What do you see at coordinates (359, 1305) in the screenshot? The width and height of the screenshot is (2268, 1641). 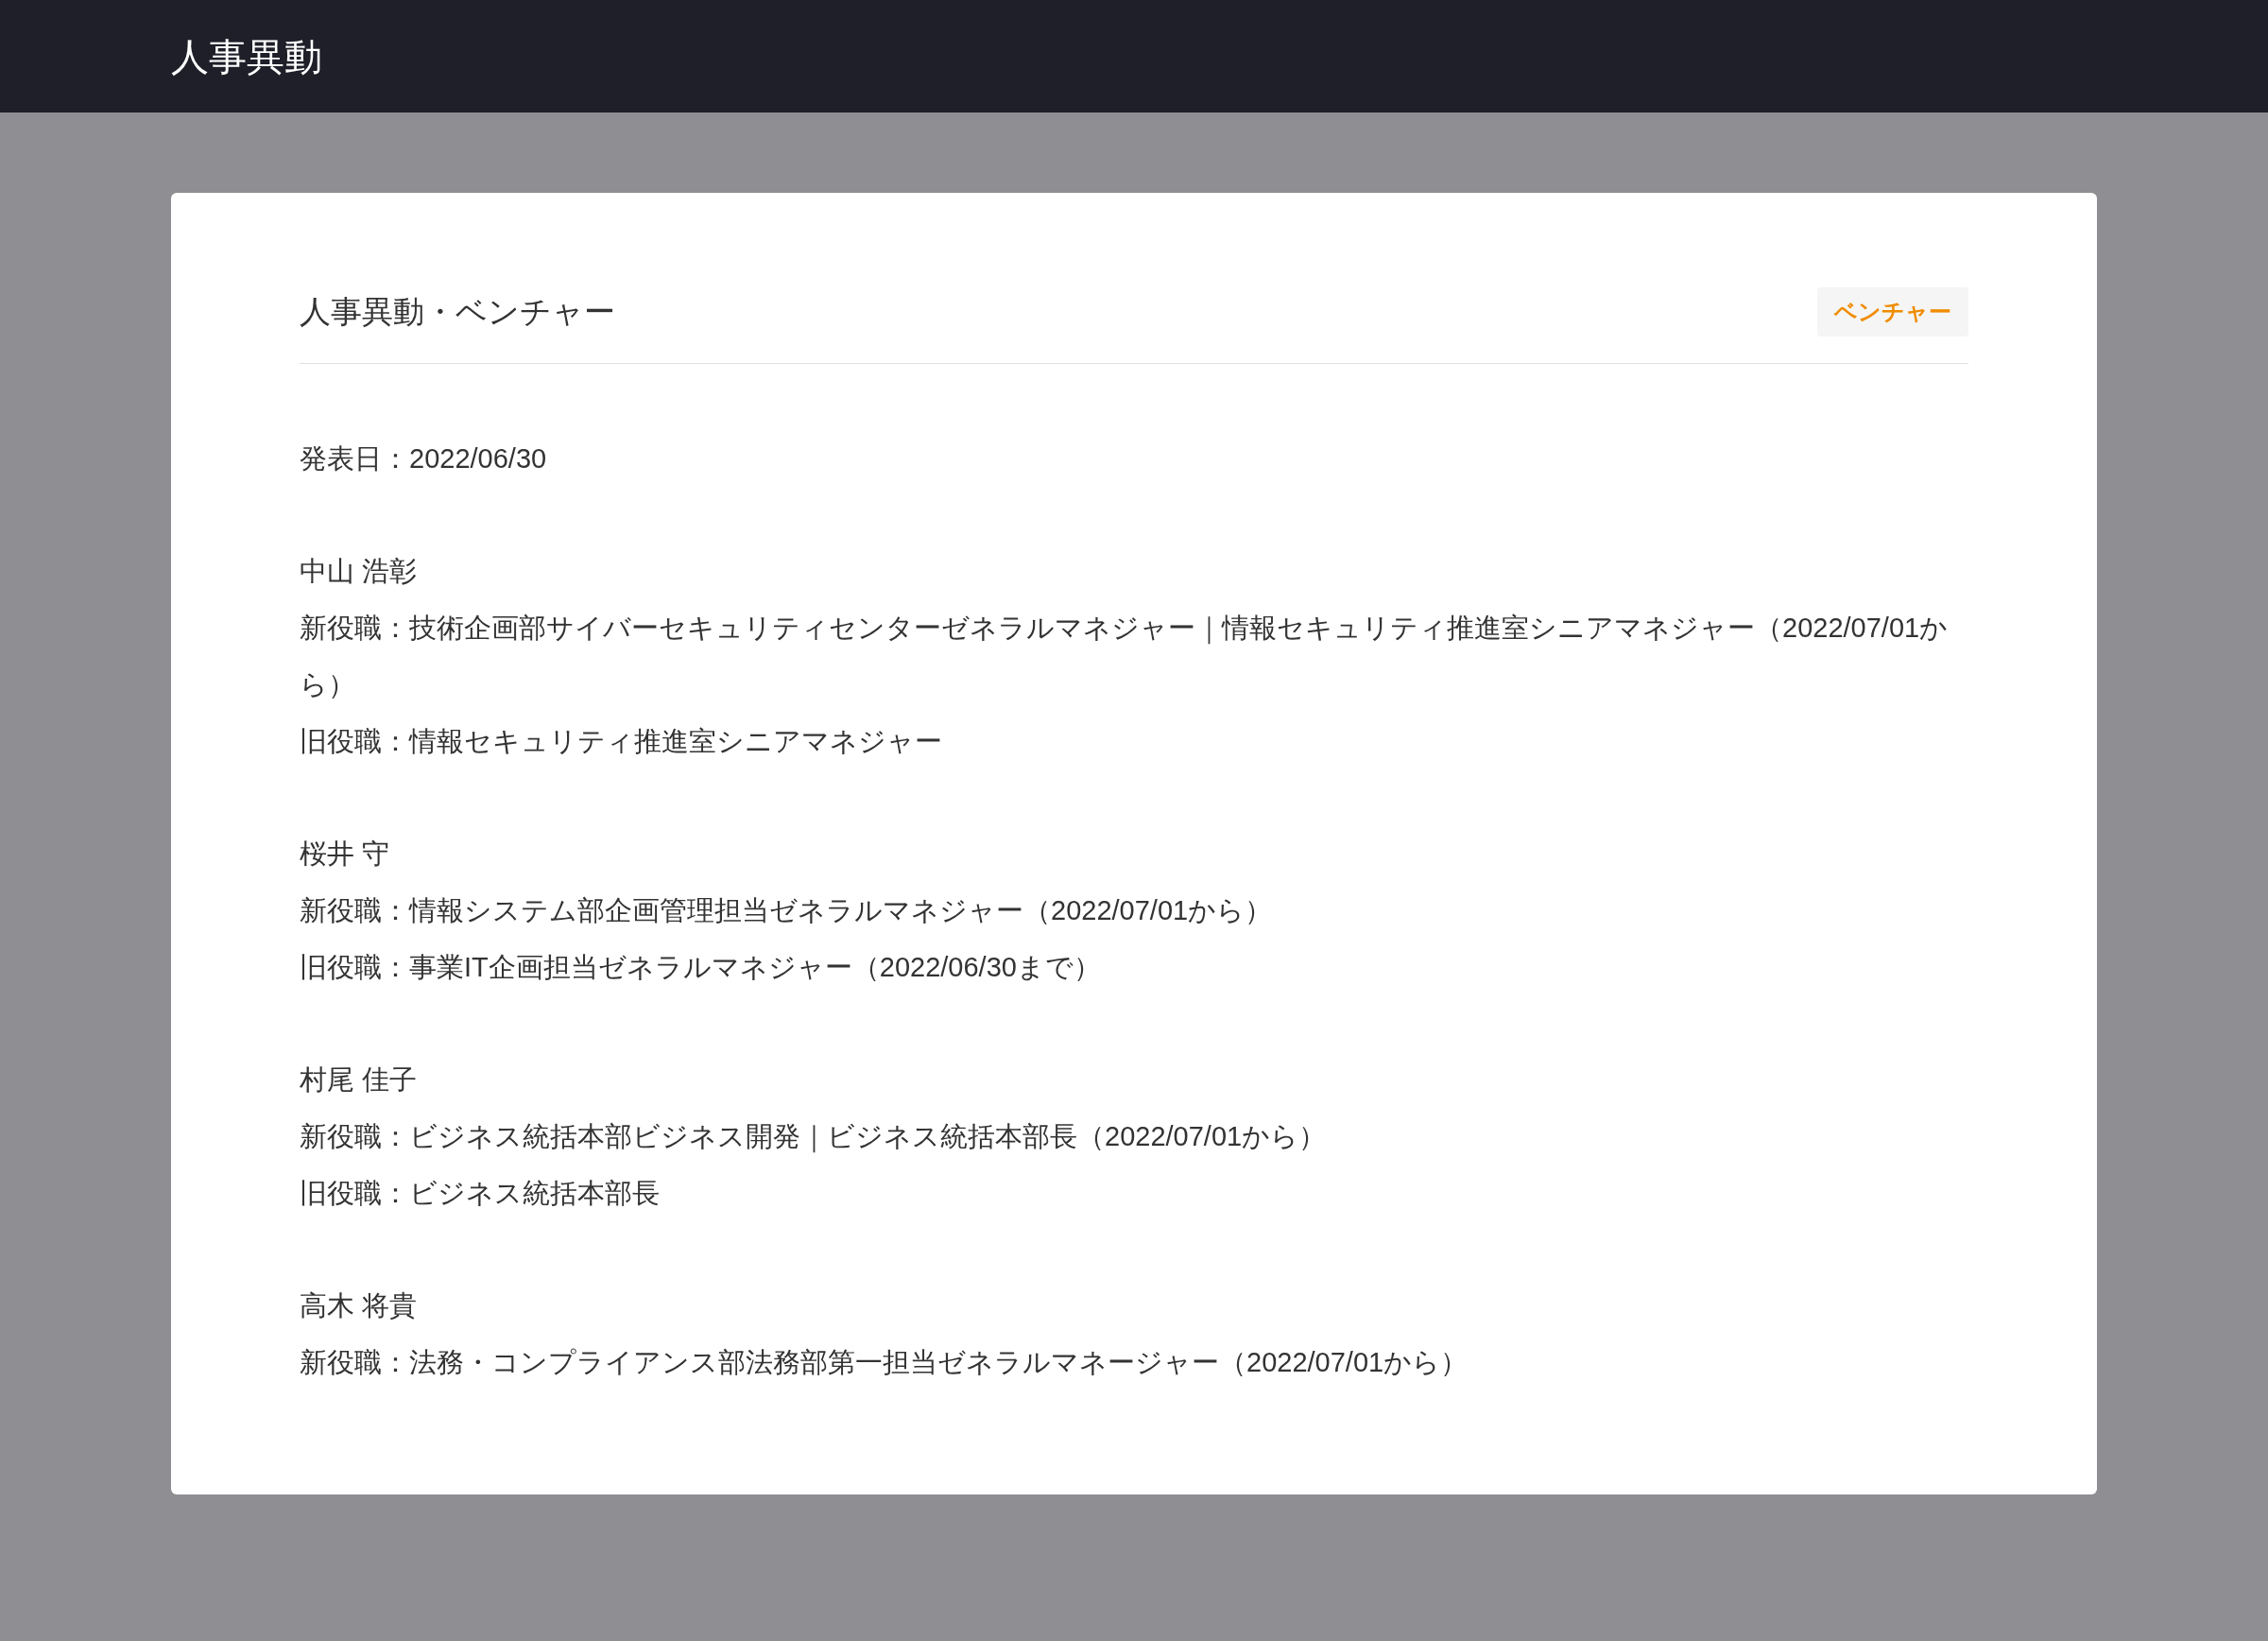 I see `person-name: 高木 将貴` at bounding box center [359, 1305].